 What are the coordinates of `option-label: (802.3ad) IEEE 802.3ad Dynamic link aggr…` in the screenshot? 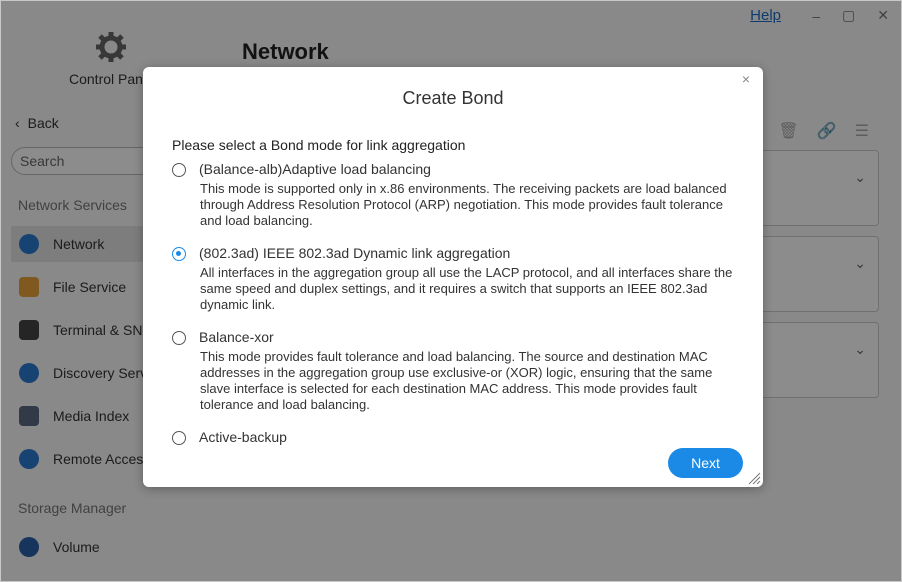 It's located at (355, 253).